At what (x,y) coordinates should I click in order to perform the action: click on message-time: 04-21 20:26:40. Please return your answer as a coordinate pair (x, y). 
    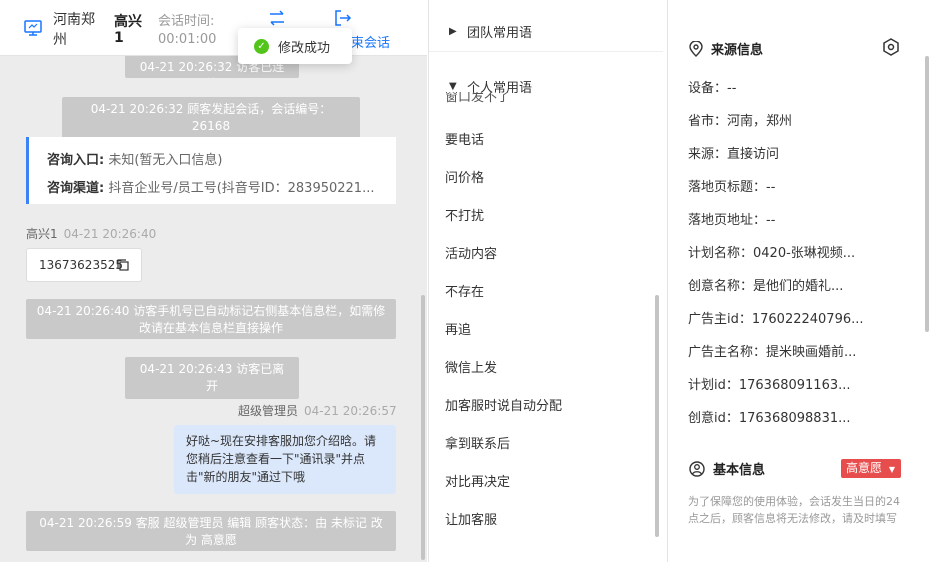
    Looking at the image, I should click on (110, 234).